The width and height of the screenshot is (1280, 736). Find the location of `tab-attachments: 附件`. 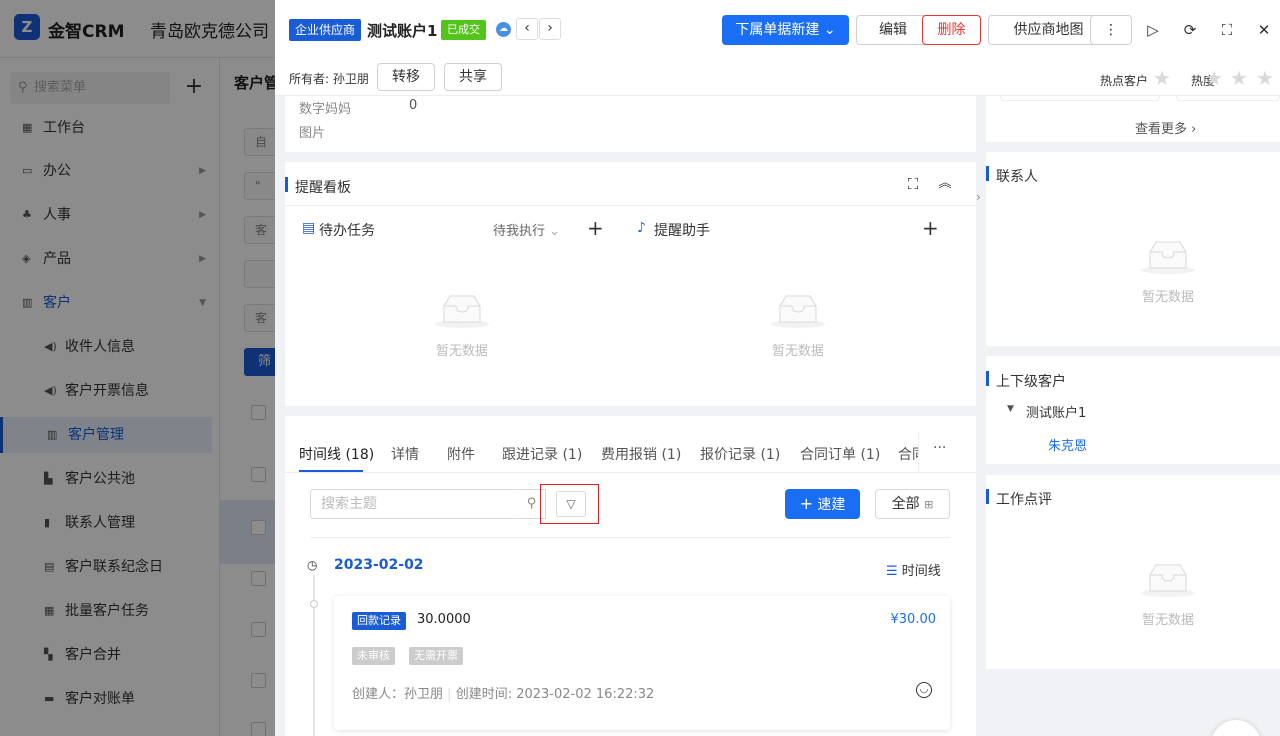

tab-attachments: 附件 is located at coordinates (461, 454).